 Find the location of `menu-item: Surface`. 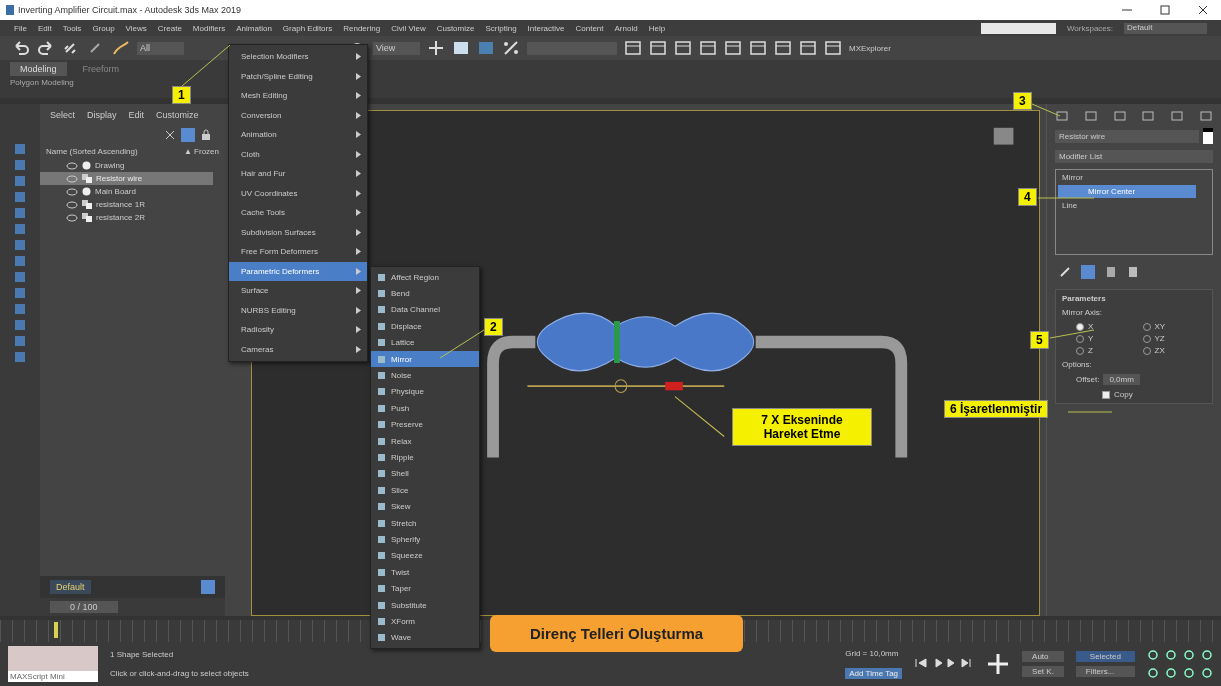

menu-item: Surface is located at coordinates (298, 291).